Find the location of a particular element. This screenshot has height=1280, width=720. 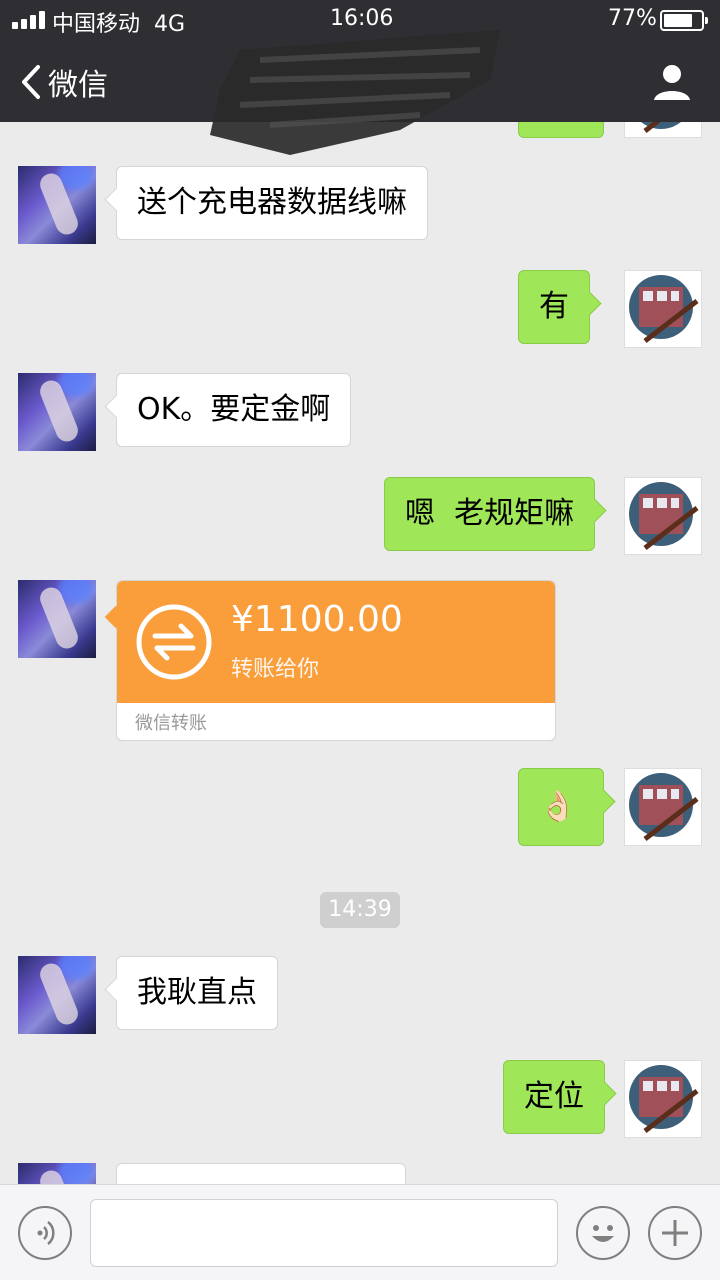

message-bubble-outgoing: 👌🏻 is located at coordinates (561, 807).